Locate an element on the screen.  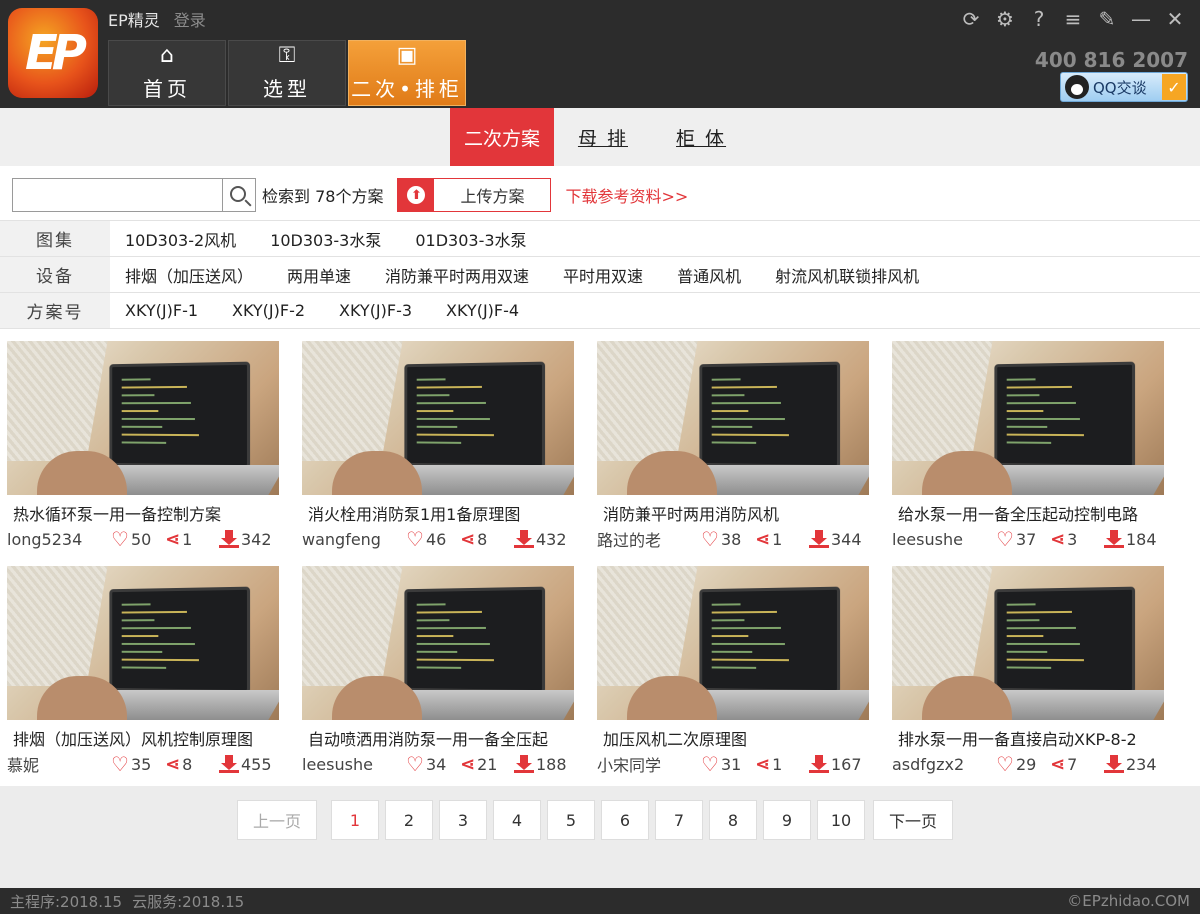
filter-option: 普通风机 is located at coordinates (709, 275).